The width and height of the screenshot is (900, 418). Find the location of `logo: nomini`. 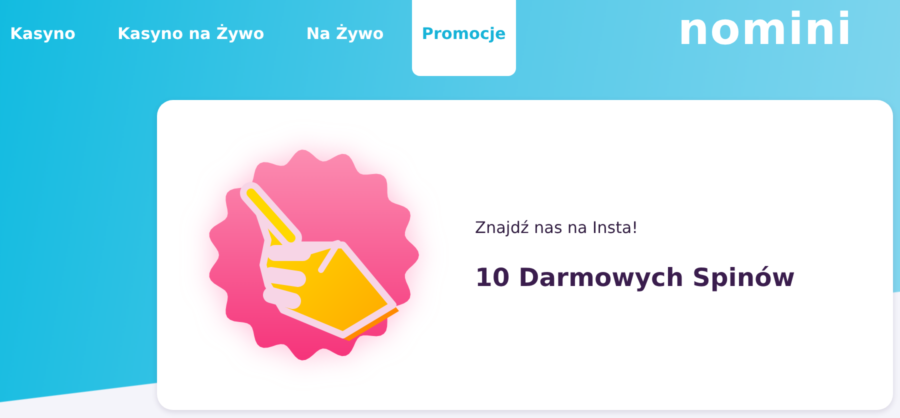

logo: nomini is located at coordinates (765, 29).